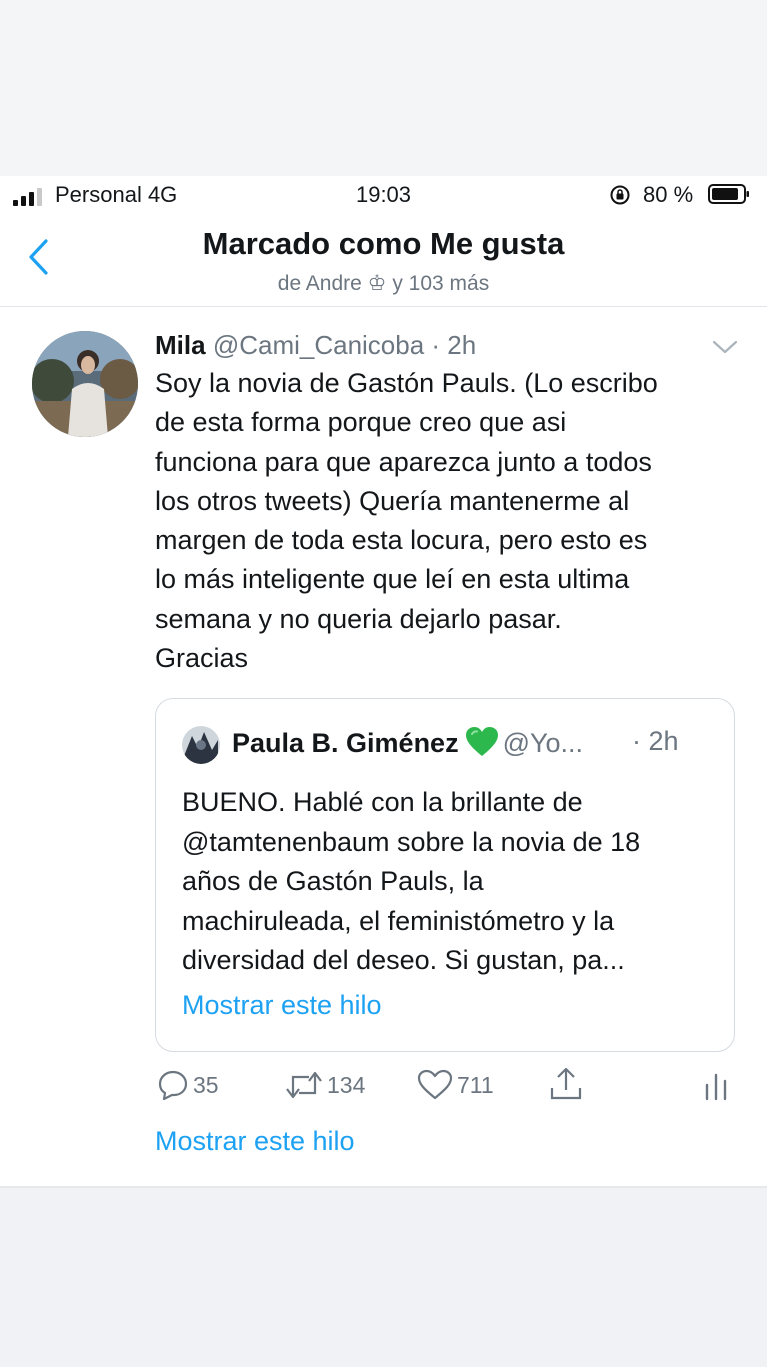 This screenshot has width=767, height=1367. I want to click on author-name: Mila, so click(180, 345).